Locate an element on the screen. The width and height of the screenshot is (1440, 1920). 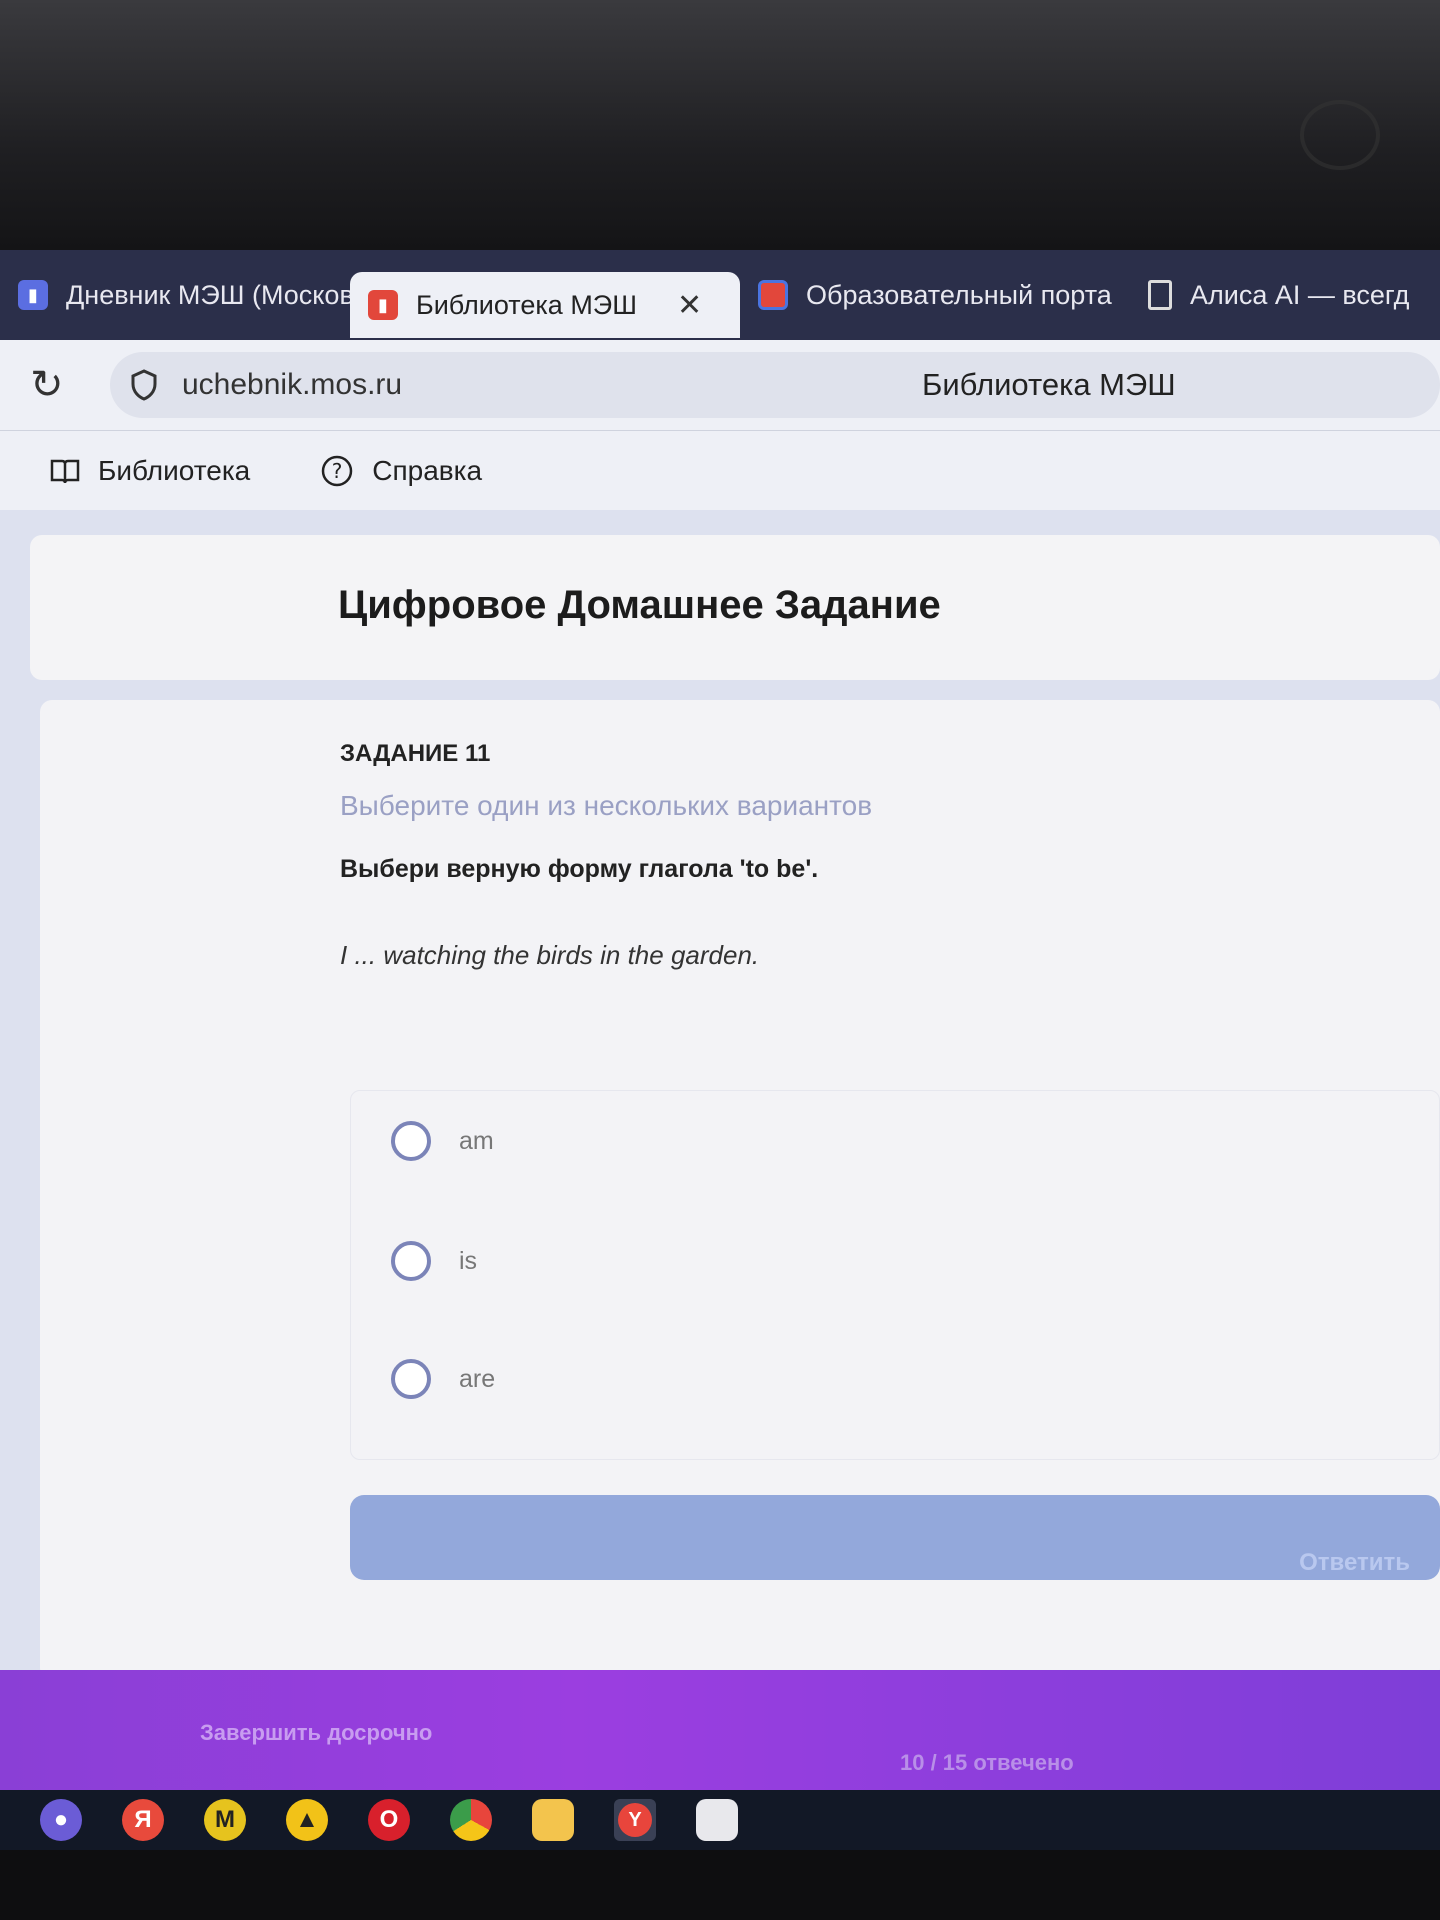
option-am: am is located at coordinates (442, 1141).